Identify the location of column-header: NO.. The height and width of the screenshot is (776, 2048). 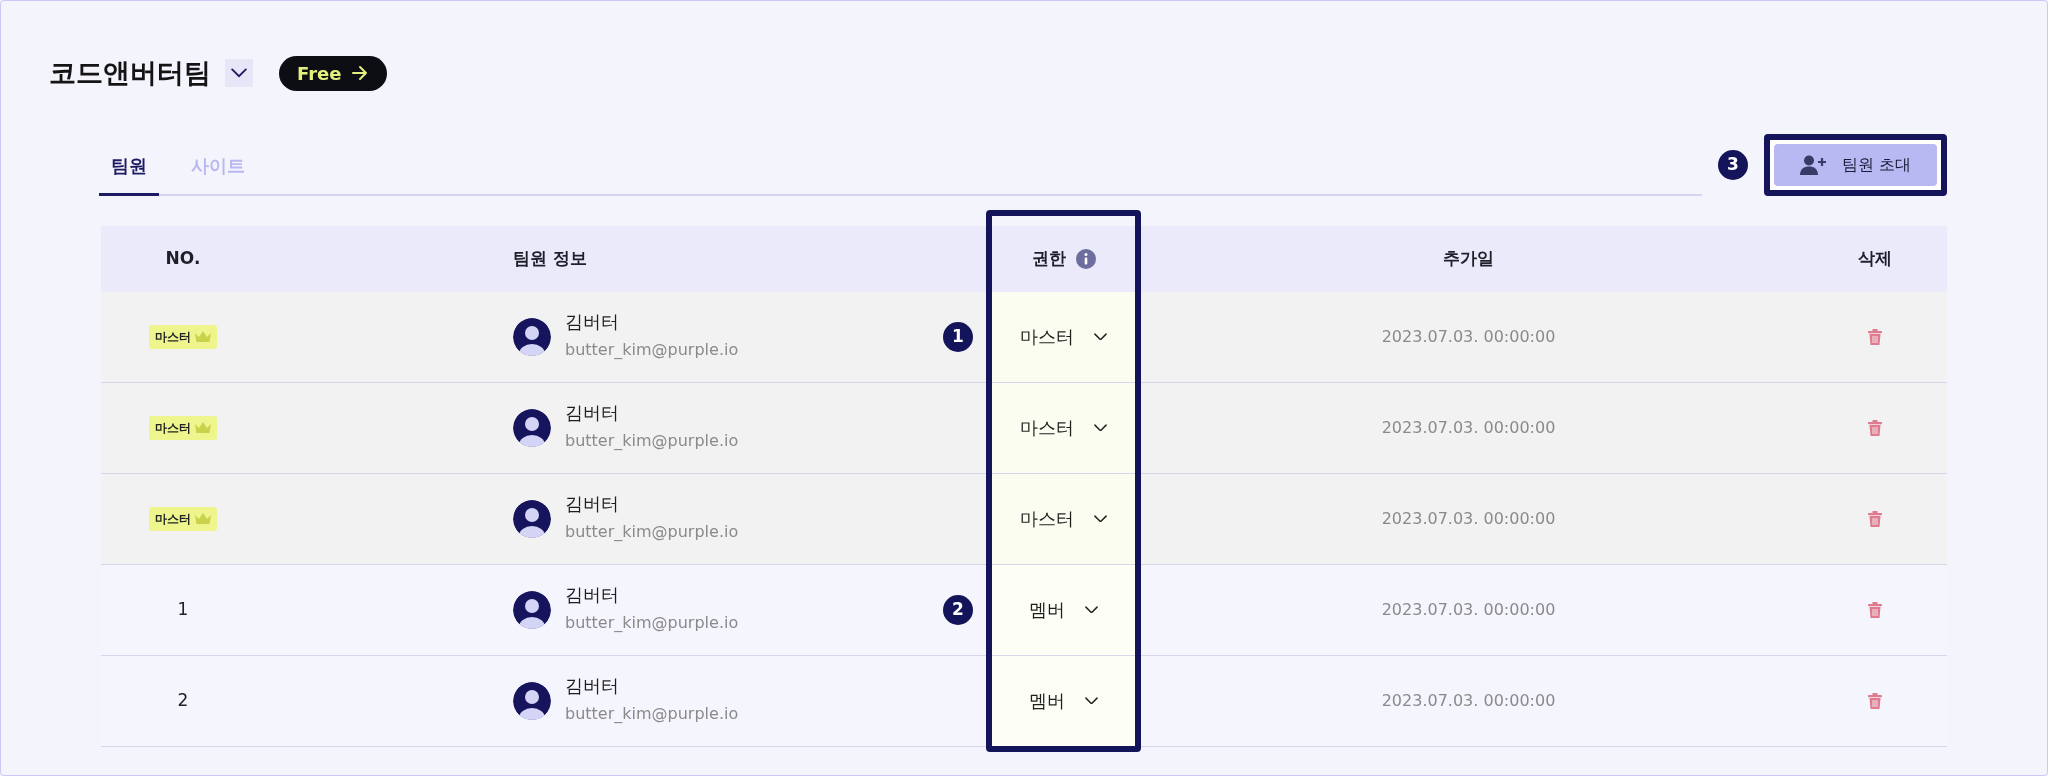
(183, 258).